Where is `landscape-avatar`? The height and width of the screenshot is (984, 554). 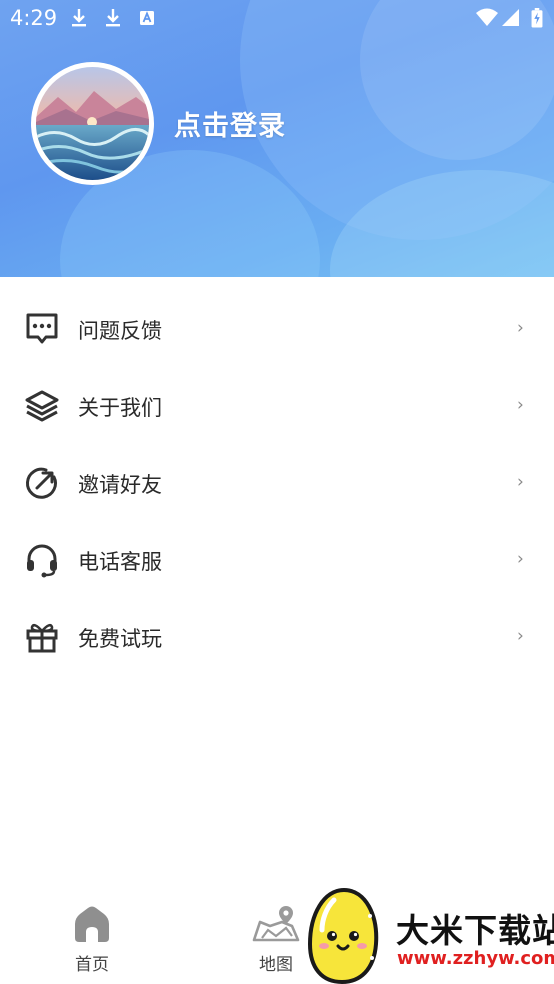
landscape-avatar is located at coordinates (92, 123).